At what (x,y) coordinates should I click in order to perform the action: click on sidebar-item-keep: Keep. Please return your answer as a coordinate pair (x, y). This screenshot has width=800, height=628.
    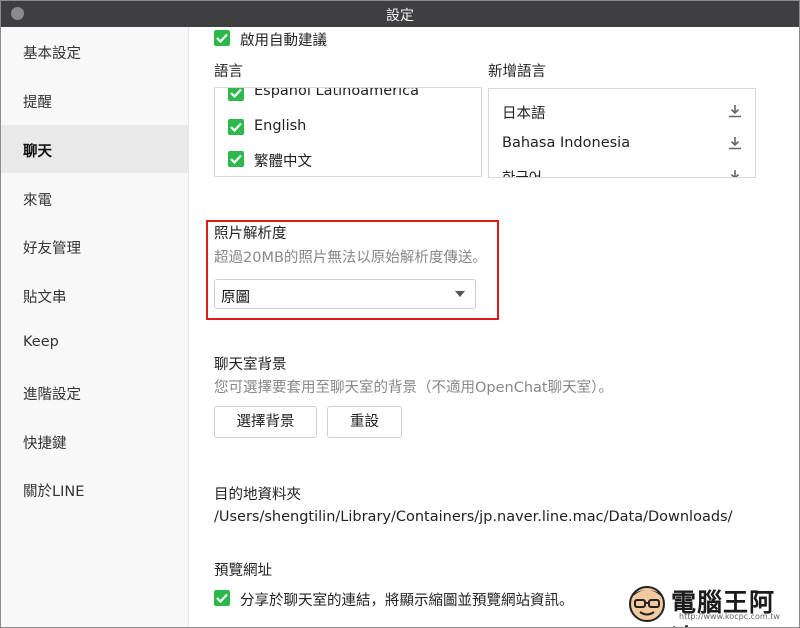
    Looking at the image, I should click on (94, 343).